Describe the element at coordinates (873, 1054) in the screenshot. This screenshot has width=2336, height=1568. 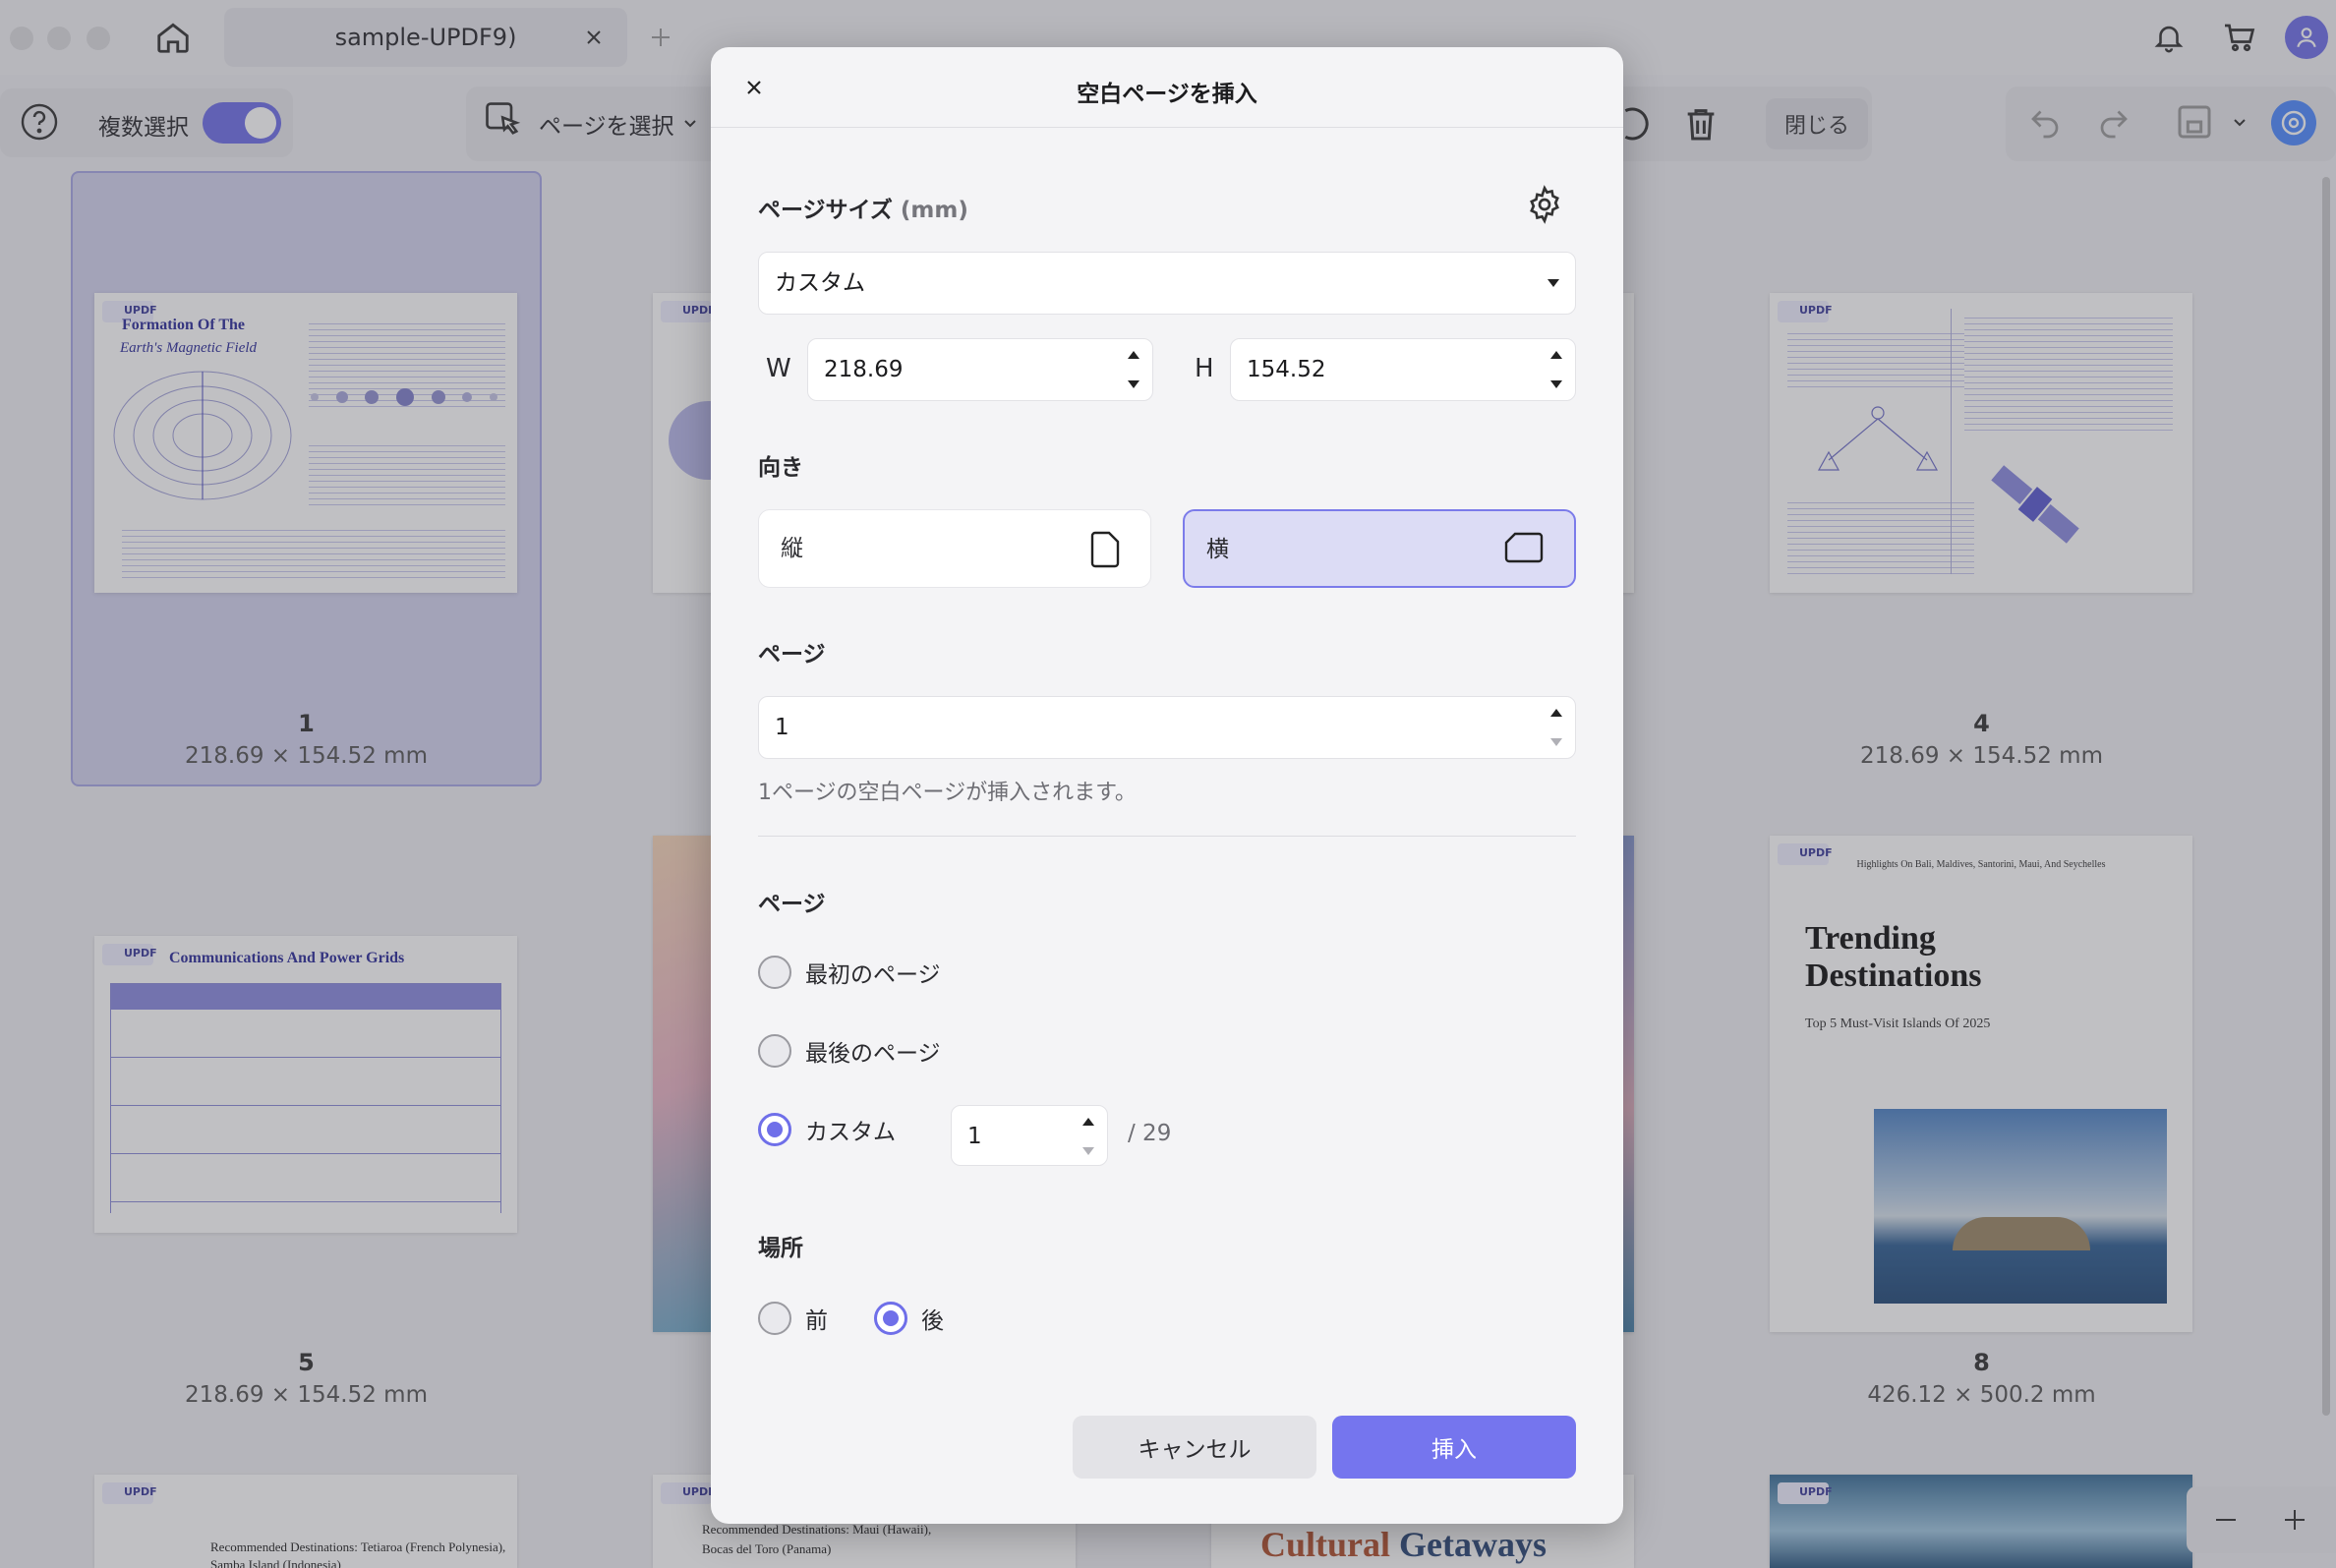
I see `last-page-label: 最後のページ` at that location.